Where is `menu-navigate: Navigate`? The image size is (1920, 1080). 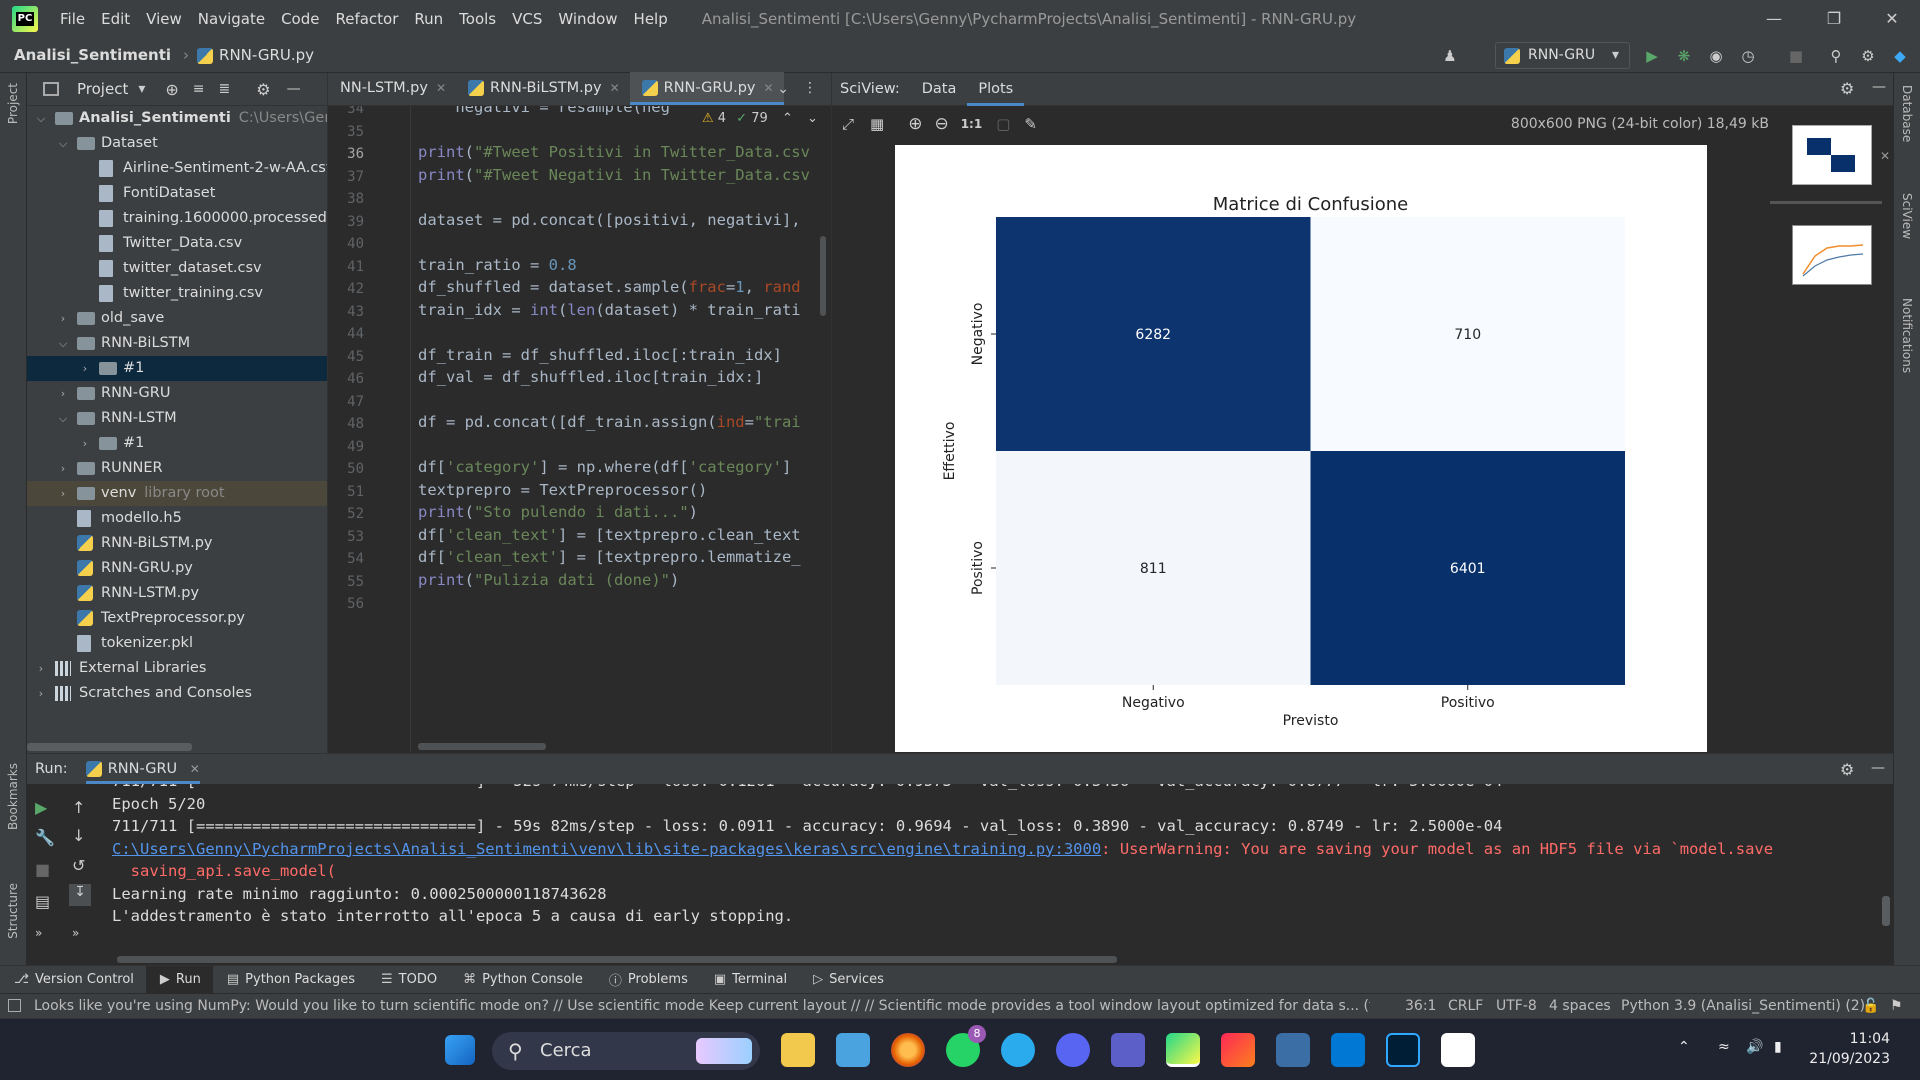
menu-navigate: Navigate is located at coordinates (231, 19).